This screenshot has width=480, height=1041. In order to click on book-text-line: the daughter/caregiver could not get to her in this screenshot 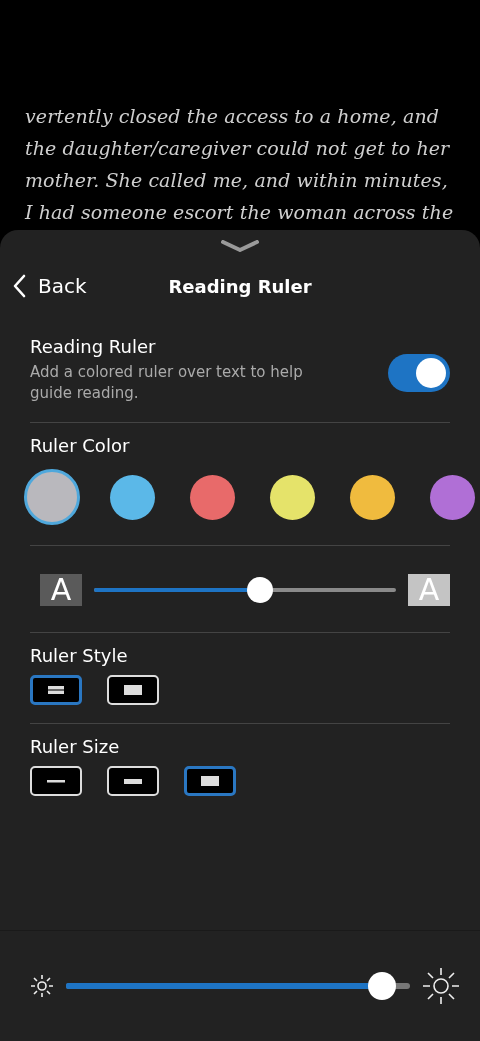, I will do `click(237, 148)`.